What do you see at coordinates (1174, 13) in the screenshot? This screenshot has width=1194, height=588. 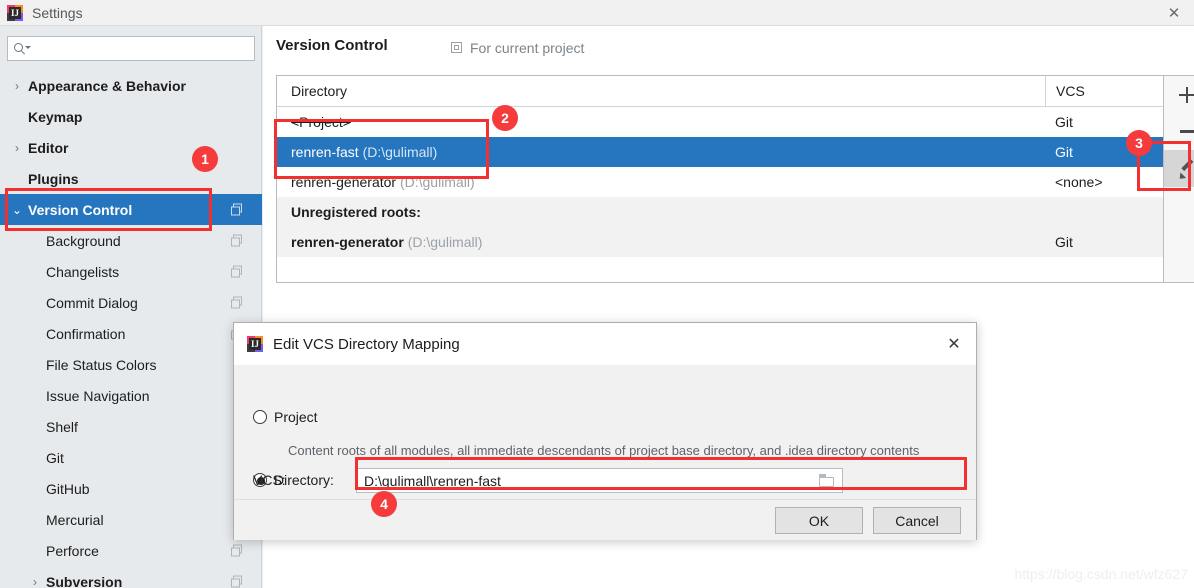 I see `close-icon: ✕` at bounding box center [1174, 13].